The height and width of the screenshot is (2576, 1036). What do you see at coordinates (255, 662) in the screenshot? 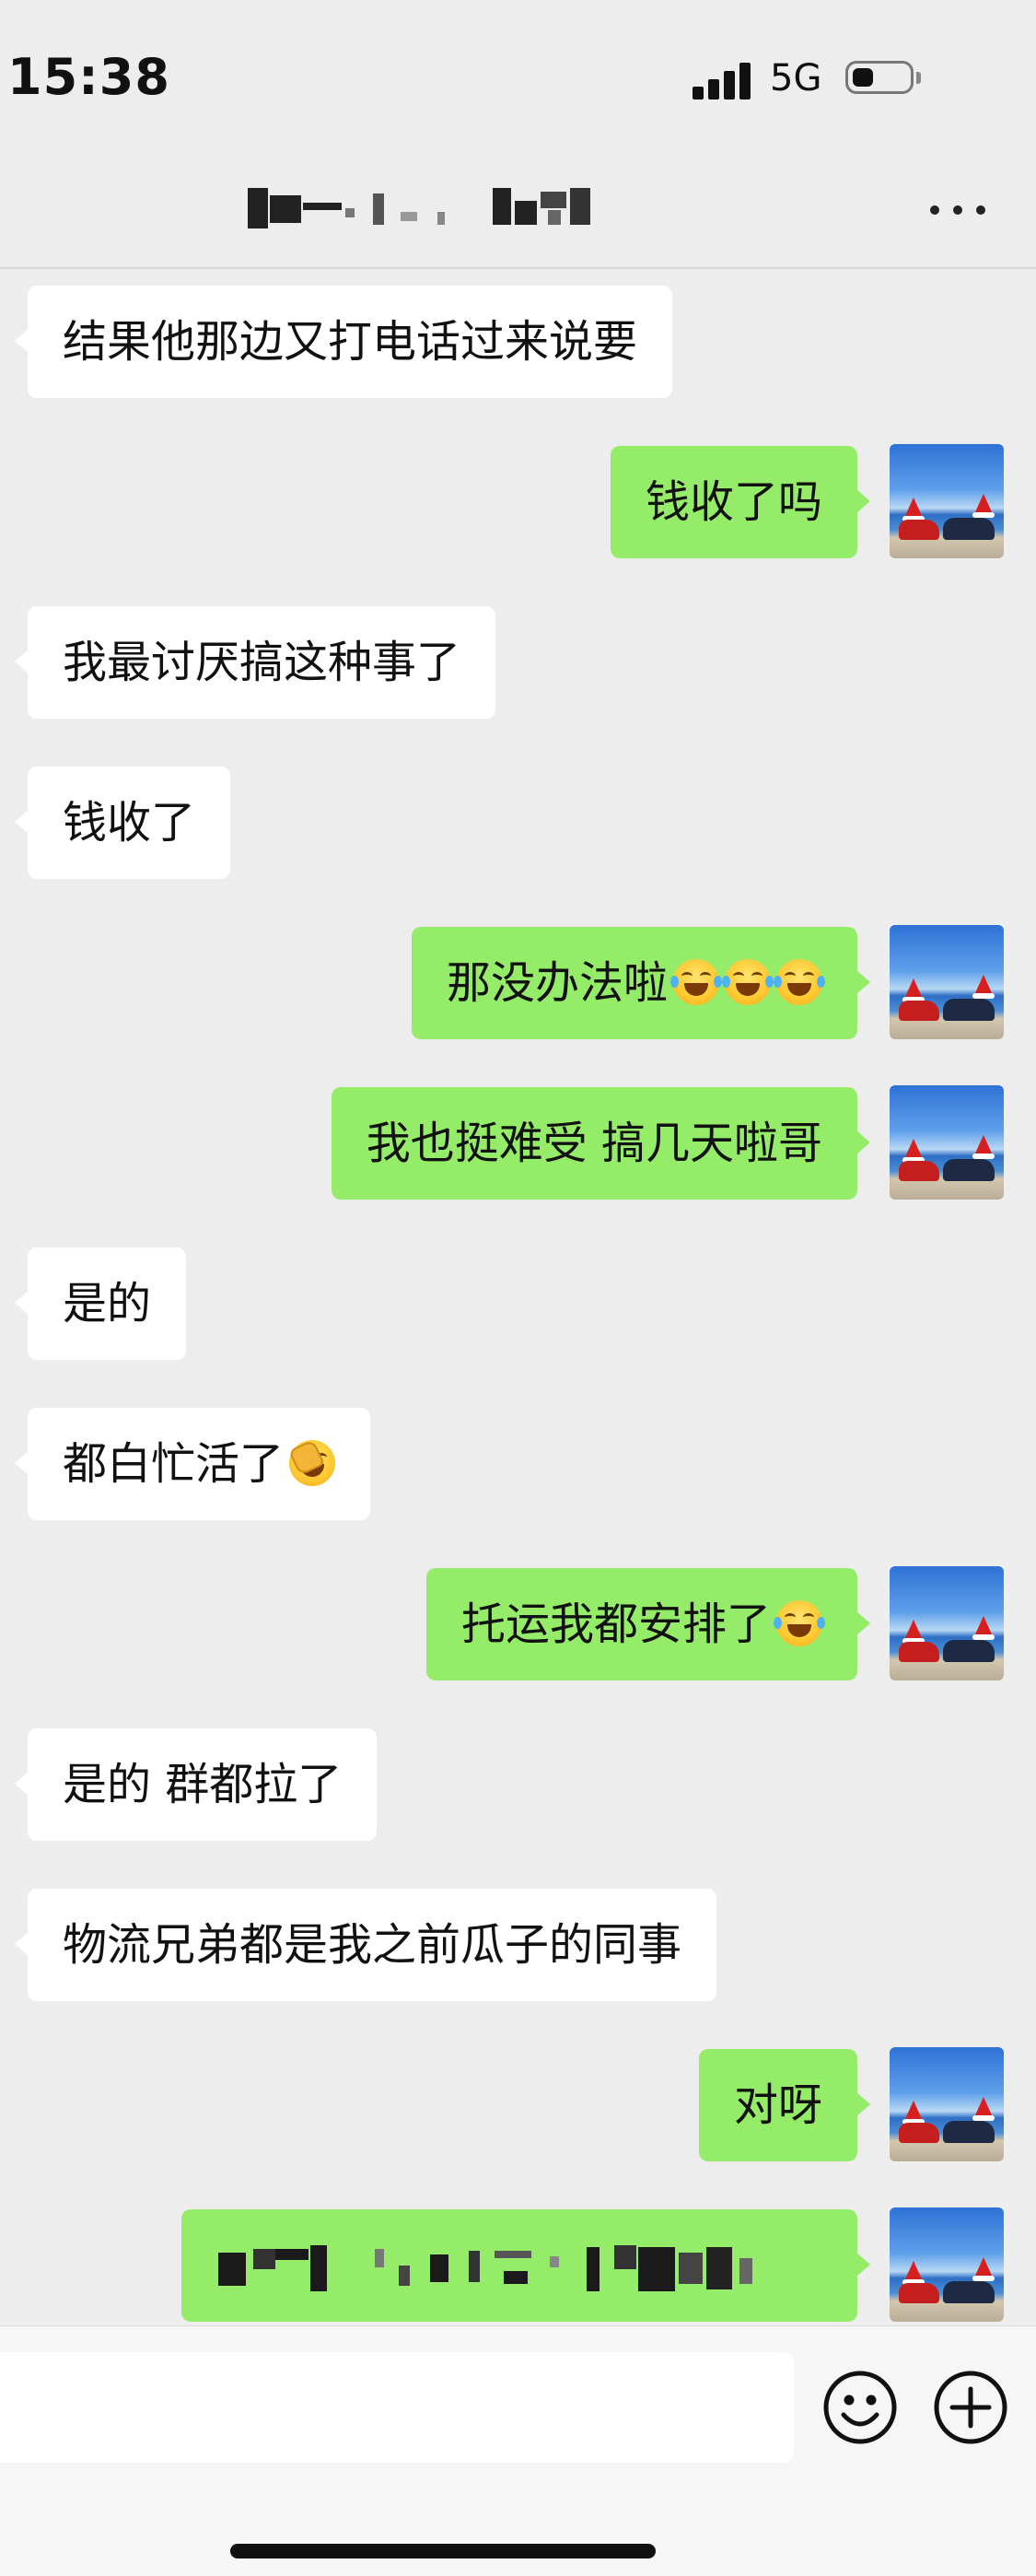
I see `incoming-message-bubble: 我最讨厌搞这种事了` at bounding box center [255, 662].